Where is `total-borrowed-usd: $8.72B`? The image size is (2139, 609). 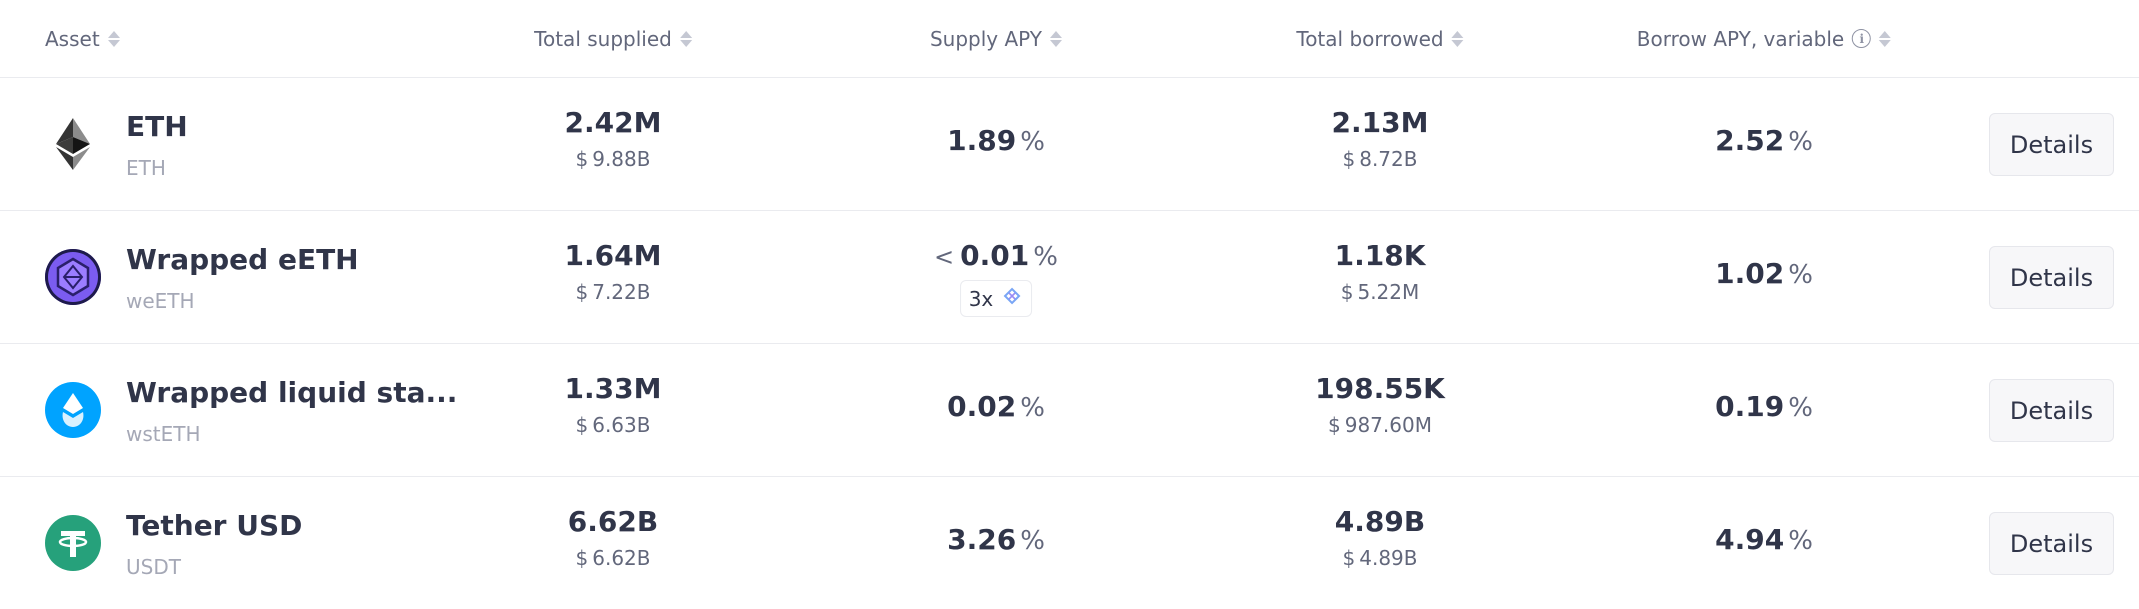 total-borrowed-usd: $8.72B is located at coordinates (1380, 159).